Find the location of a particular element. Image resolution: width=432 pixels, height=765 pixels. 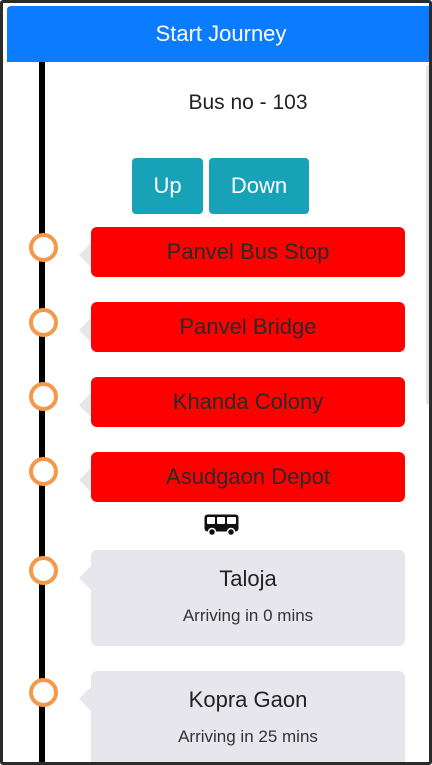

arrival-eta: Arriving in 0 mins is located at coordinates (248, 615).